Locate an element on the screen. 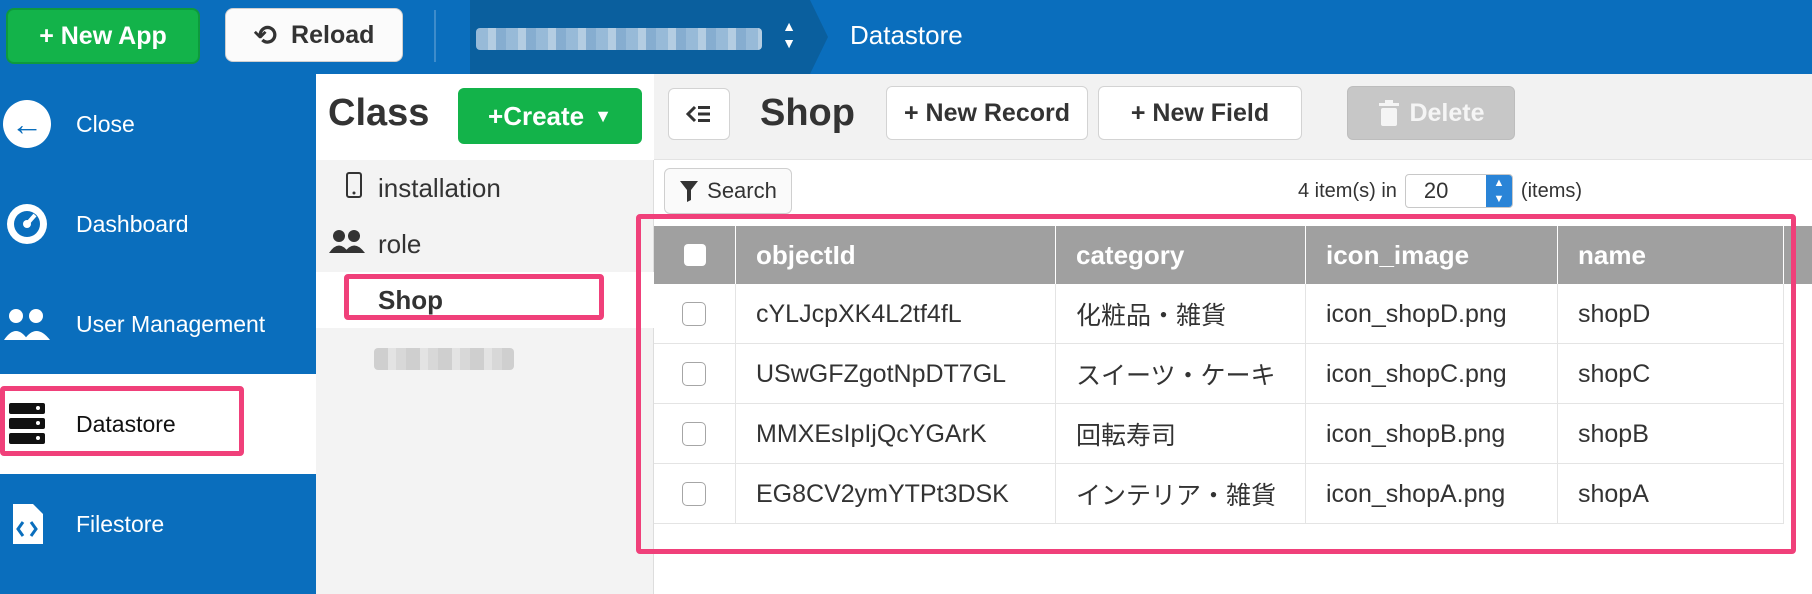 Image resolution: width=1812 pixels, height=594 pixels. top-bar: + New App ⟲ Reload ▲ ▼ Datastore is located at coordinates (906, 37).